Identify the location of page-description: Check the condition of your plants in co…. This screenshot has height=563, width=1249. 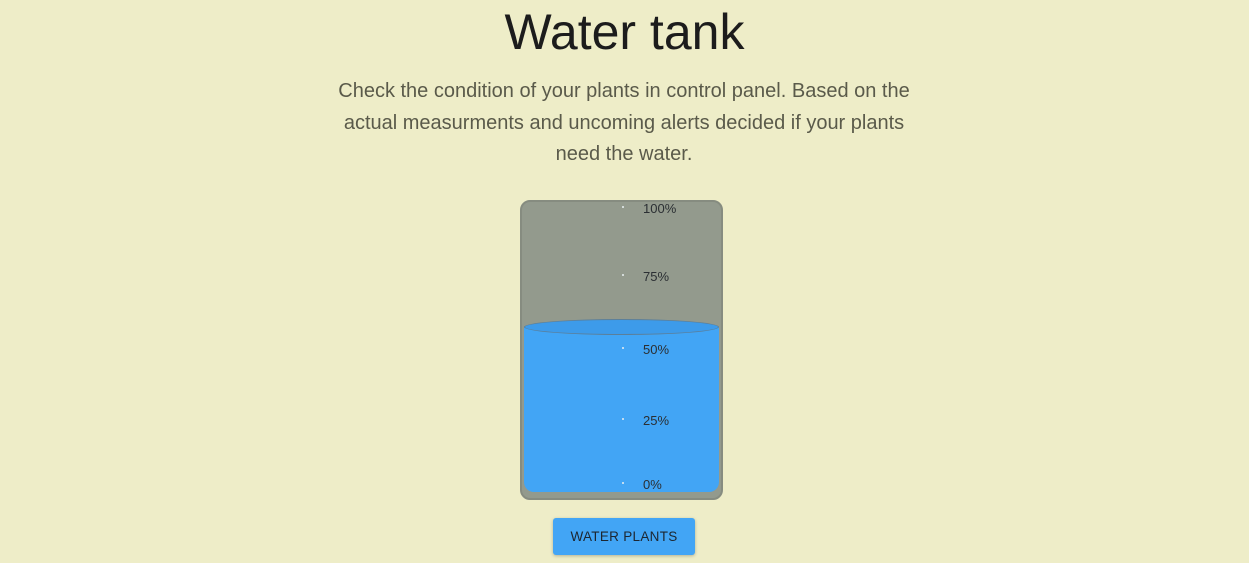
(624, 122).